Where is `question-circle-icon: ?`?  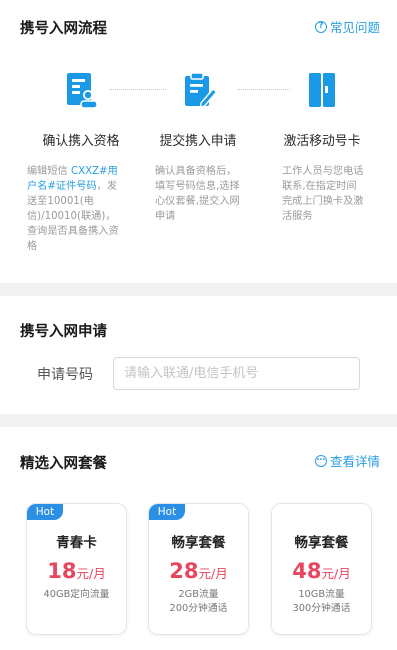
question-circle-icon: ? is located at coordinates (320, 26).